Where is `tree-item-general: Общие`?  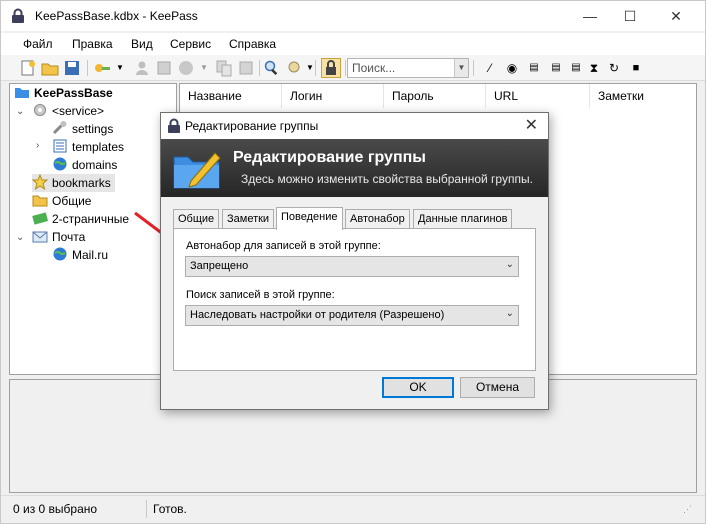 tree-item-general: Общие is located at coordinates (61, 201).